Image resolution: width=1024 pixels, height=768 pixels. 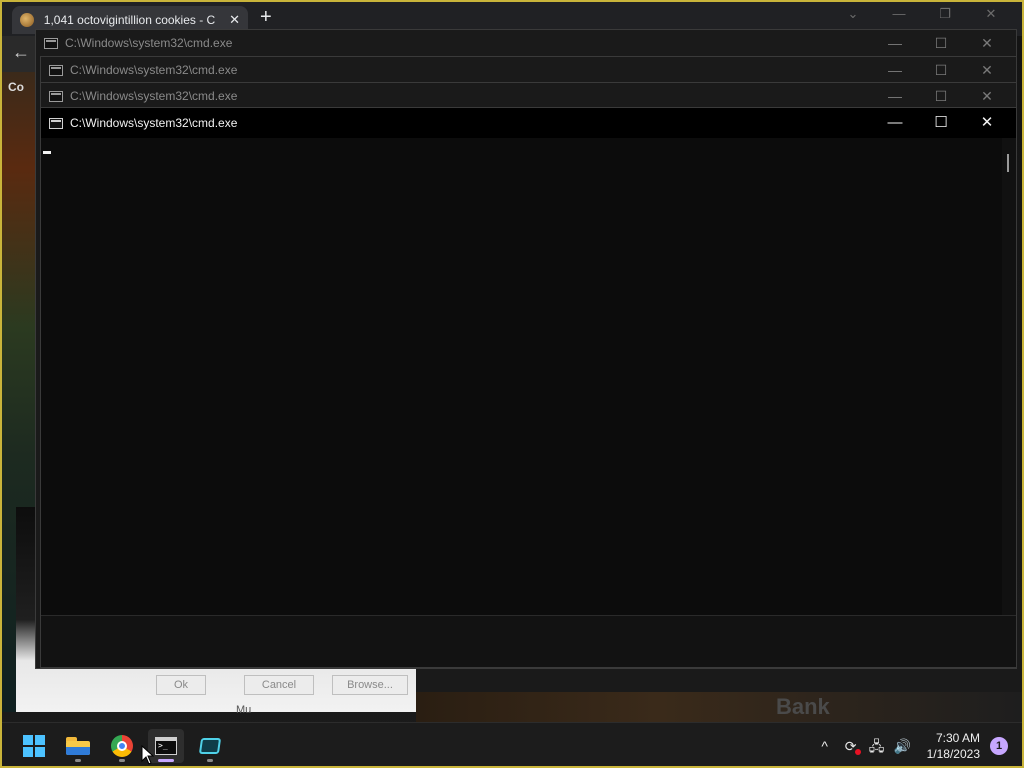 What do you see at coordinates (234, 20) in the screenshot?
I see `tab-close-icon: ✕` at bounding box center [234, 20].